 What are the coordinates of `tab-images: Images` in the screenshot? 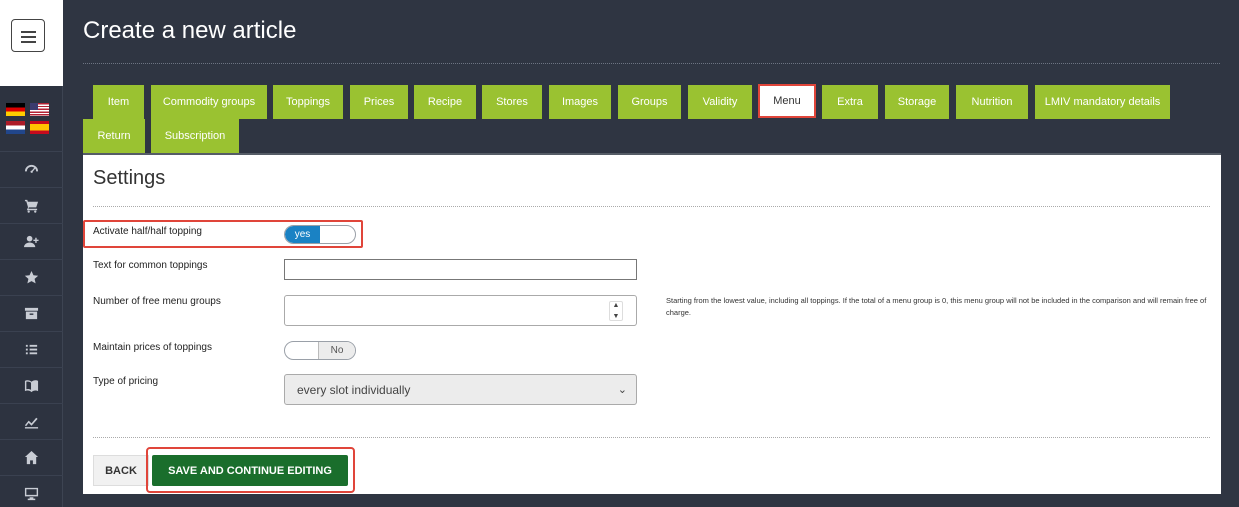 It's located at (580, 102).